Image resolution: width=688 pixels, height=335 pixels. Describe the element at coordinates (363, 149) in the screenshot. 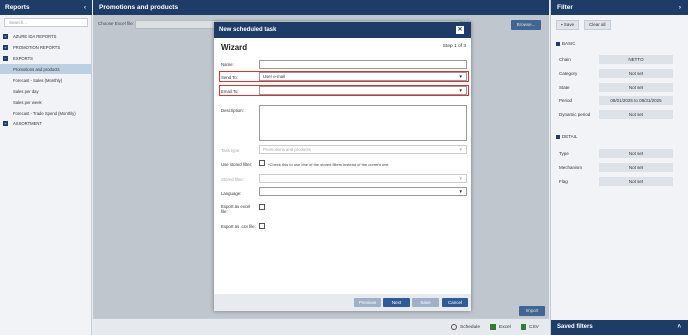

I see `task-type-select: Promotions and products ▼` at that location.